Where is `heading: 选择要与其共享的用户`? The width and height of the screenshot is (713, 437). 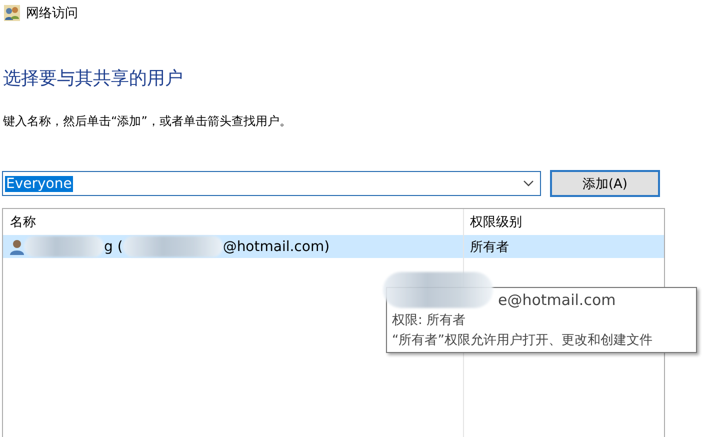
heading: 选择要与其共享的用户 is located at coordinates (93, 78).